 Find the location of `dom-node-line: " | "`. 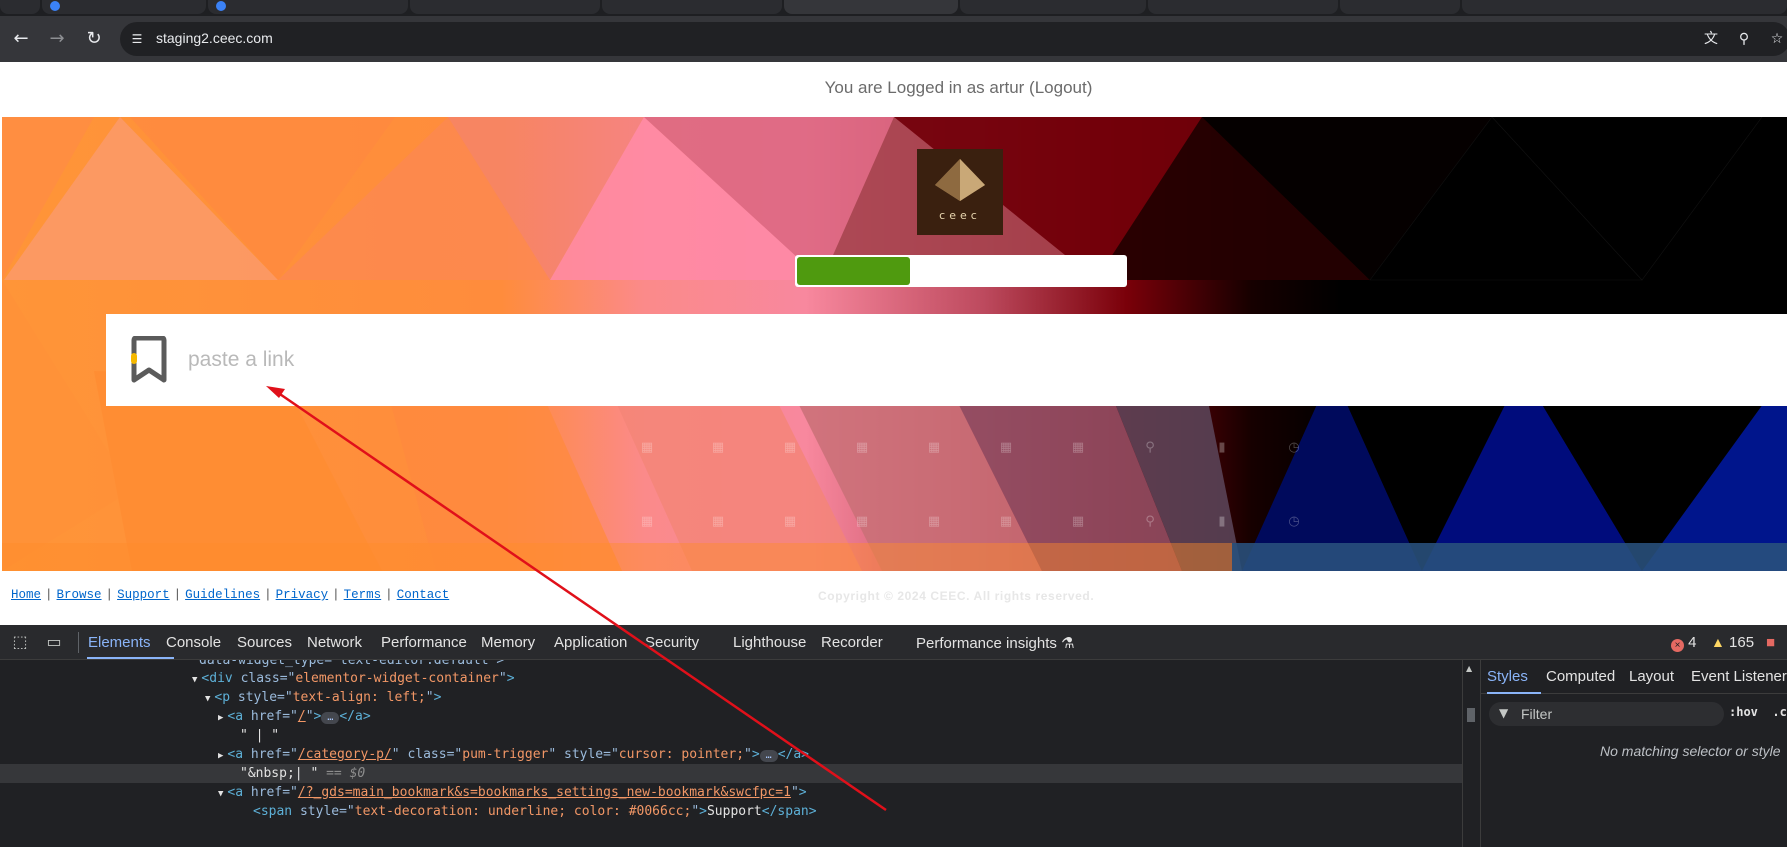

dom-node-line: " | " is located at coordinates (731, 735).